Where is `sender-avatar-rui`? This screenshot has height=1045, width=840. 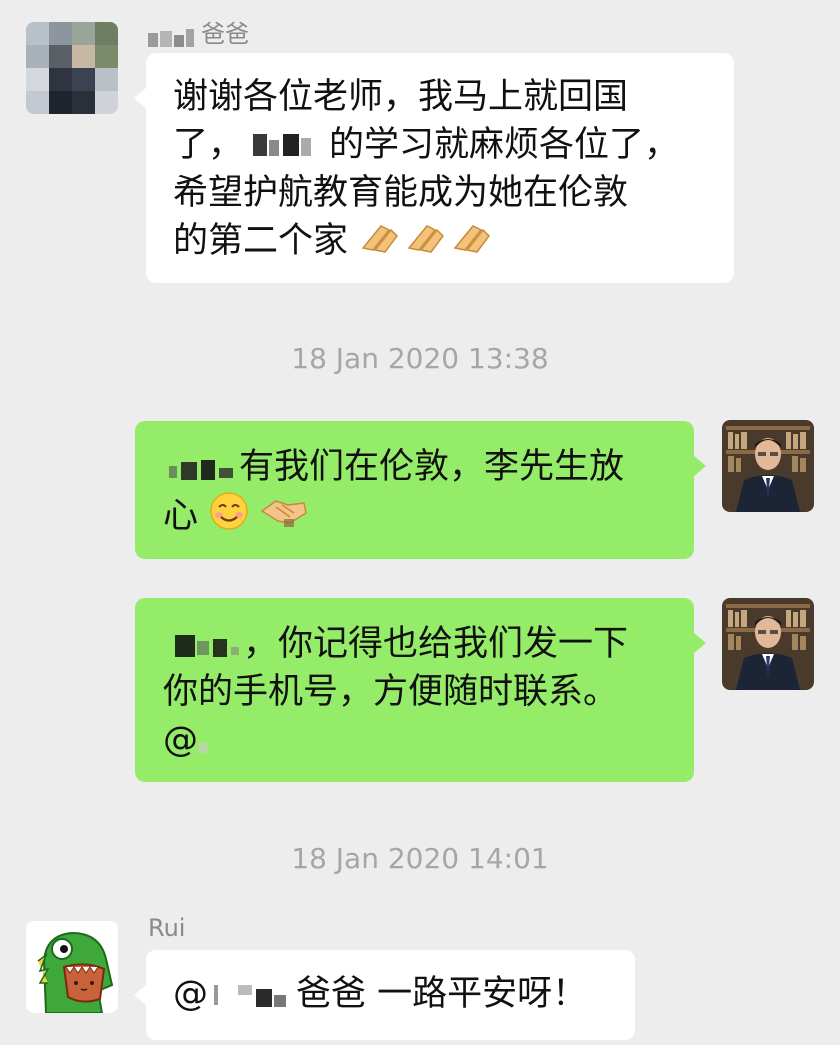 sender-avatar-rui is located at coordinates (72, 967).